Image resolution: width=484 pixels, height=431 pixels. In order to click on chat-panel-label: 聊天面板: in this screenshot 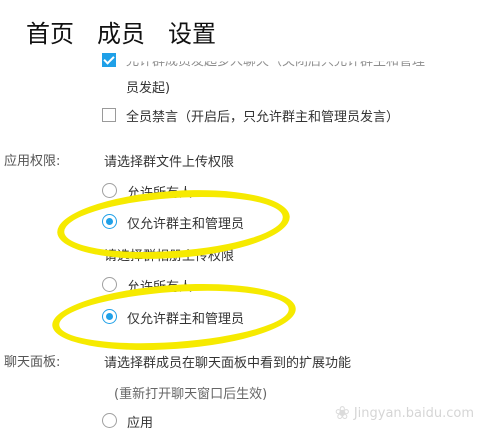, I will do `click(32, 362)`.